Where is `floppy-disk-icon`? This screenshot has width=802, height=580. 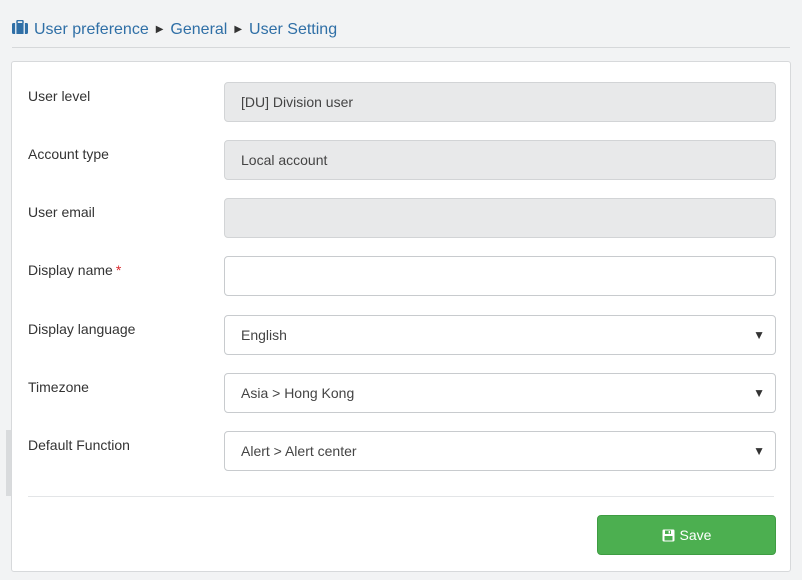 floppy-disk-icon is located at coordinates (668, 535).